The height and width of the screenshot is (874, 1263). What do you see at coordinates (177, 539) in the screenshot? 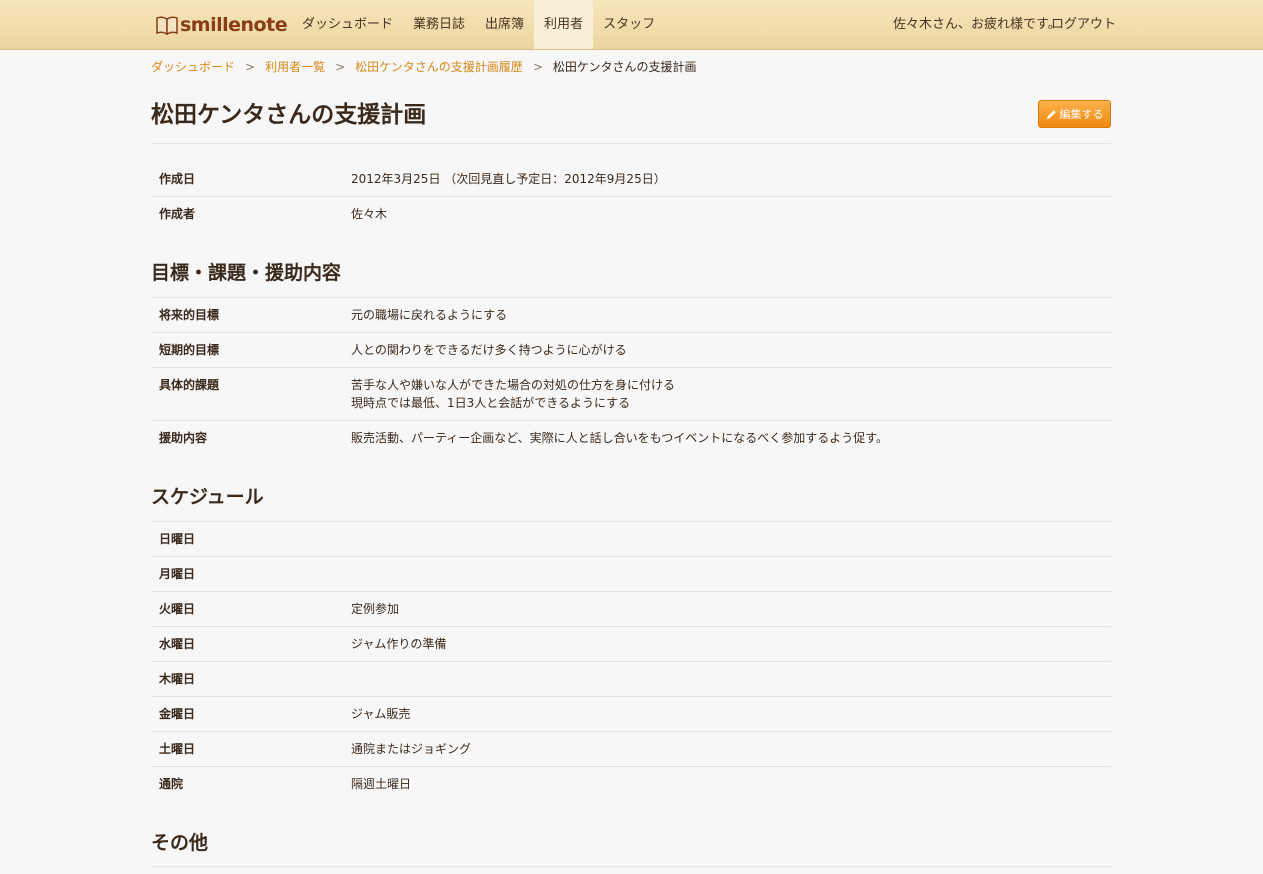
I see `schedule-day: 日曜日` at bounding box center [177, 539].